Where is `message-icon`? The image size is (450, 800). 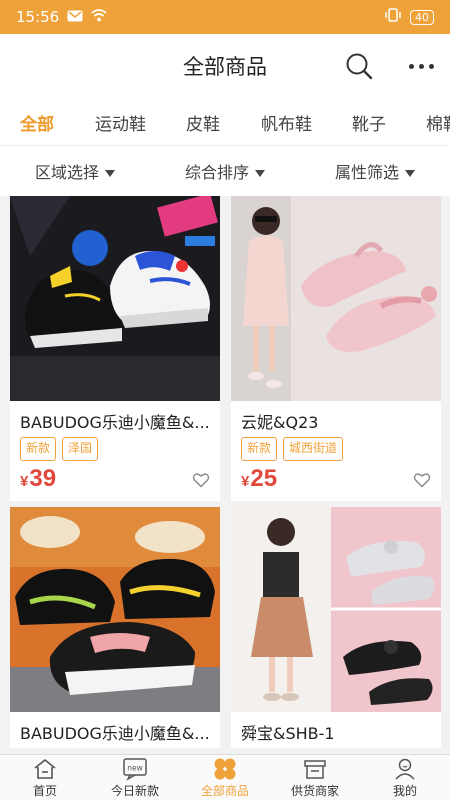 message-icon is located at coordinates (75, 17).